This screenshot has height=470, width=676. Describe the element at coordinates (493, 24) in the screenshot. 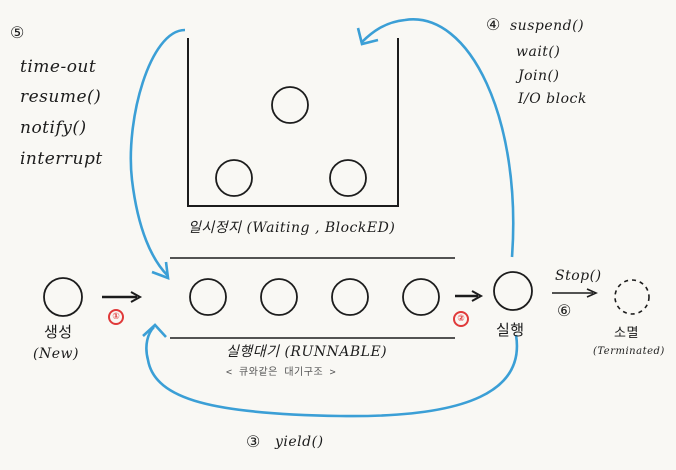

I see `step4-number: ④` at that location.